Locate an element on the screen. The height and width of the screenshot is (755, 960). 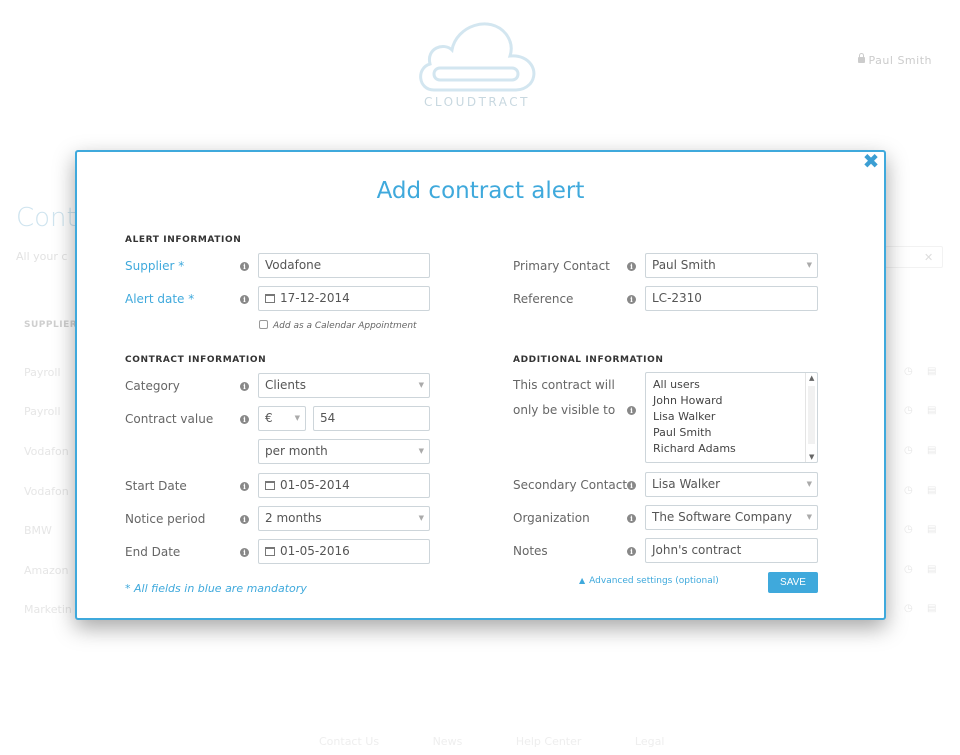
user-menu: Paul Smith is located at coordinates (894, 60).